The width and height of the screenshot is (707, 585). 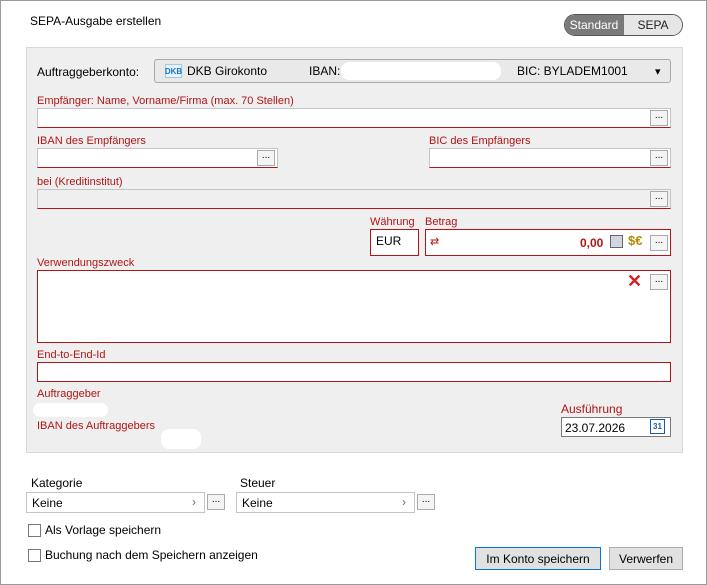 What do you see at coordinates (325, 71) in the screenshot?
I see `account-iban-label: IBAN:` at bounding box center [325, 71].